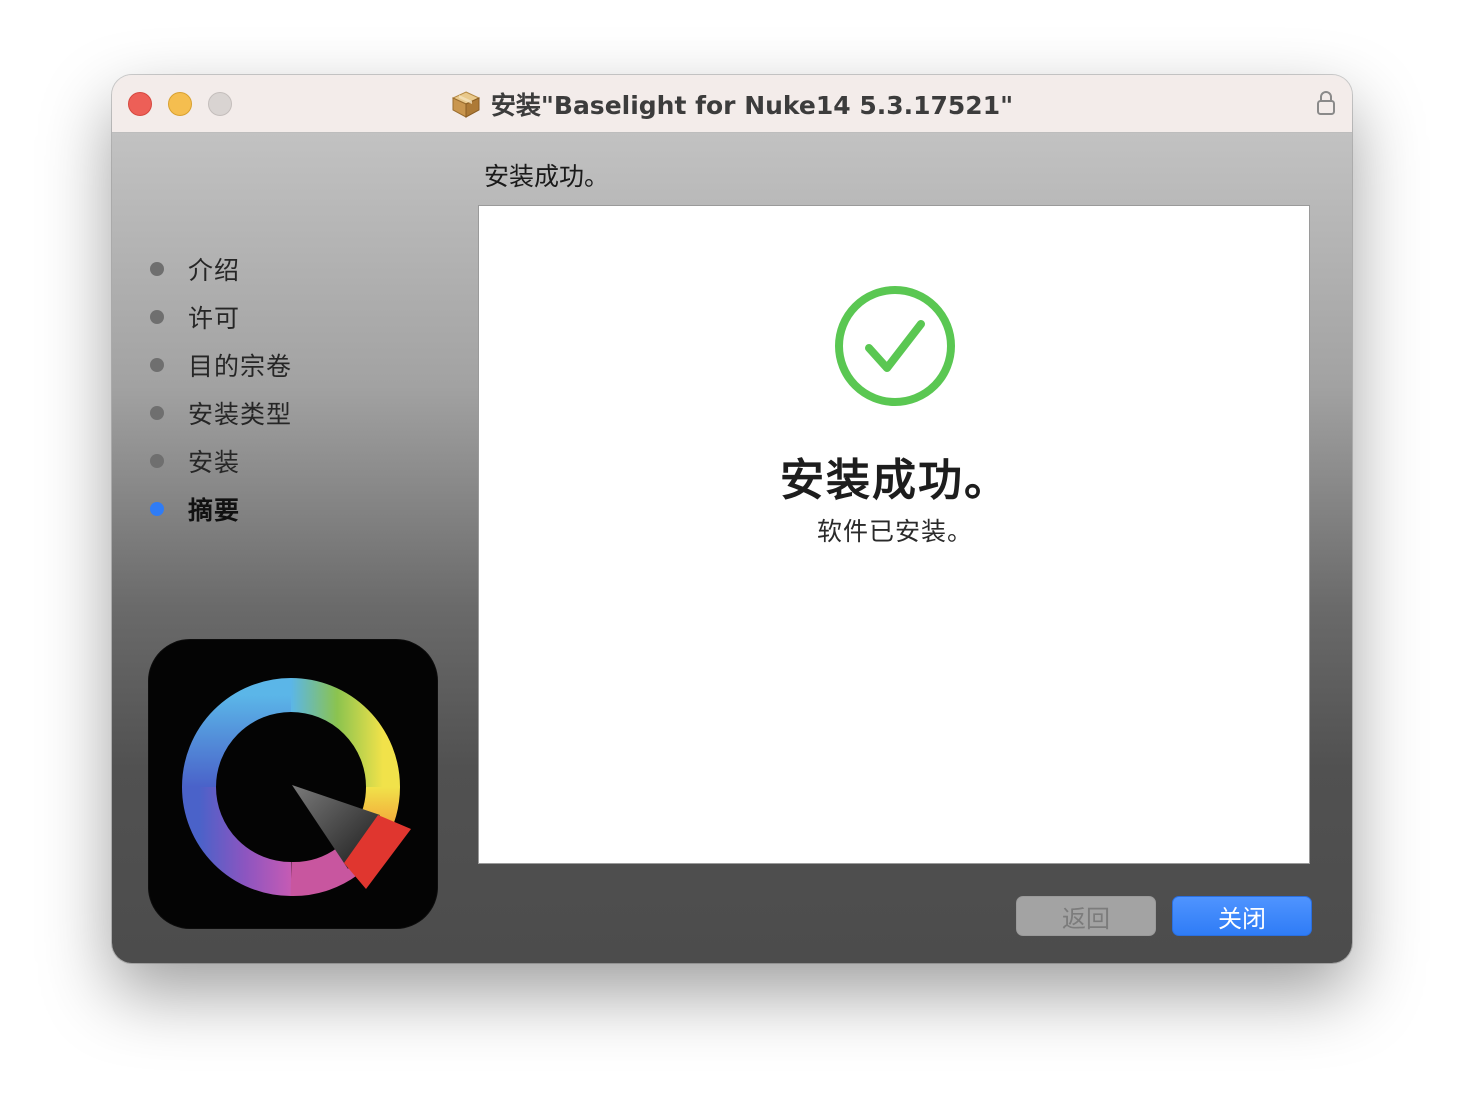 The height and width of the screenshot is (1112, 1464). What do you see at coordinates (214, 270) in the screenshot?
I see `step-label: 介绍` at bounding box center [214, 270].